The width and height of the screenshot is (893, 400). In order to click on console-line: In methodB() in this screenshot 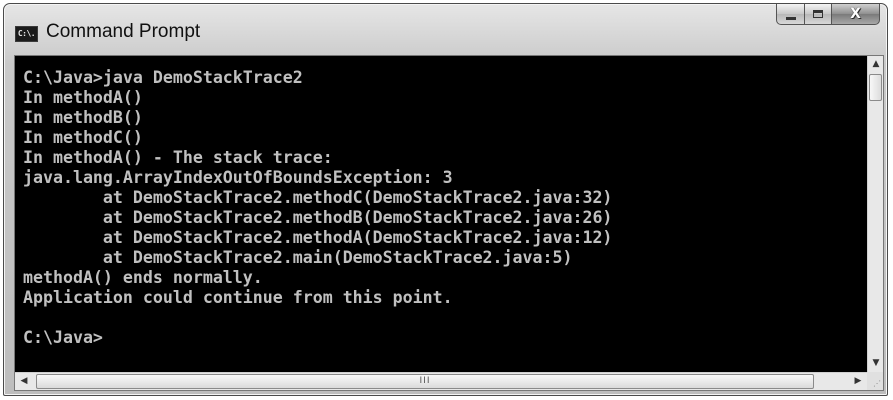, I will do `click(83, 117)`.